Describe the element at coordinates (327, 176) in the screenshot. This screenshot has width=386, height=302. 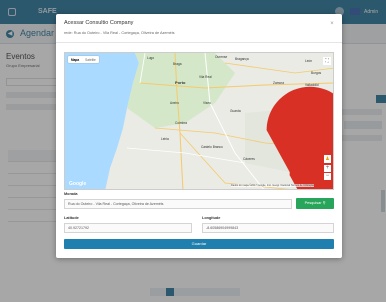
I see `zoom-out-button: −` at that location.